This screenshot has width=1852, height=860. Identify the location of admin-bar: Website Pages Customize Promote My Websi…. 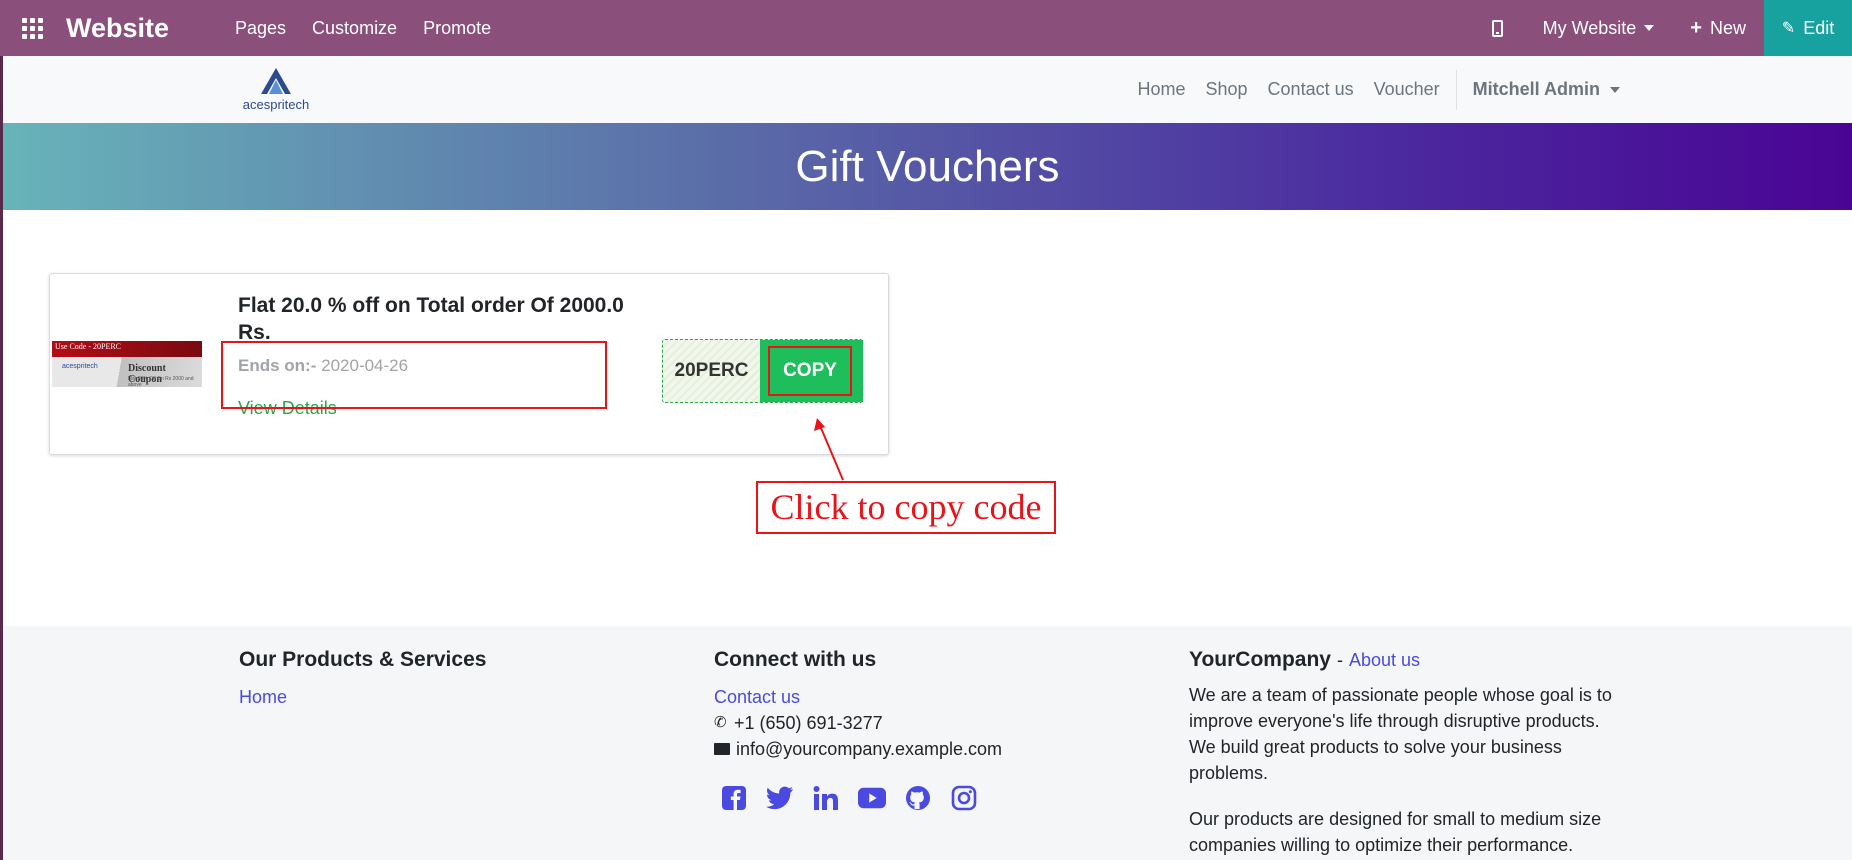
(926, 28).